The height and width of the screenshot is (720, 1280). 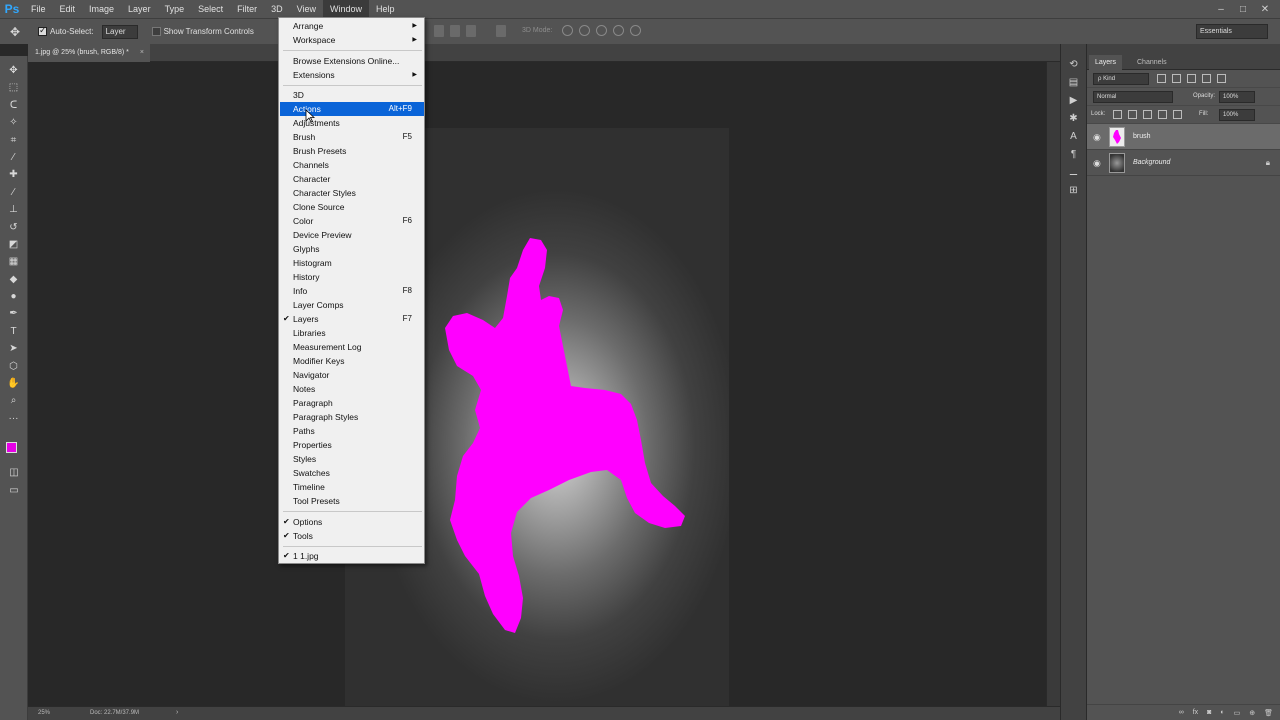 I want to click on window-menu-item-info: Info F8, so click(x=352, y=291).